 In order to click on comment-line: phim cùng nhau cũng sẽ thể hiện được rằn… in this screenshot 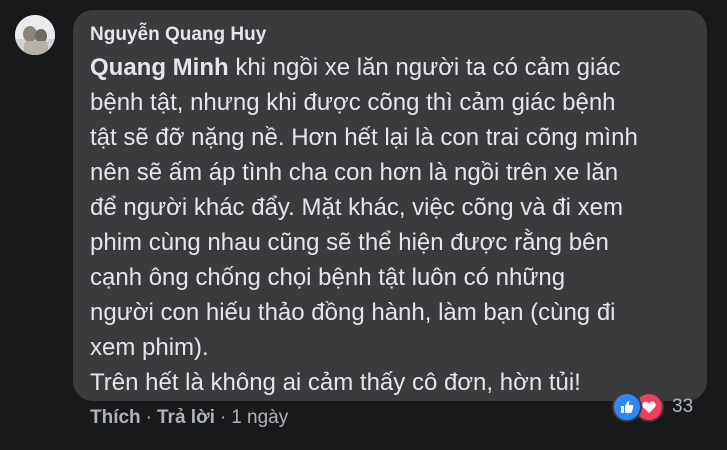, I will do `click(349, 242)`.